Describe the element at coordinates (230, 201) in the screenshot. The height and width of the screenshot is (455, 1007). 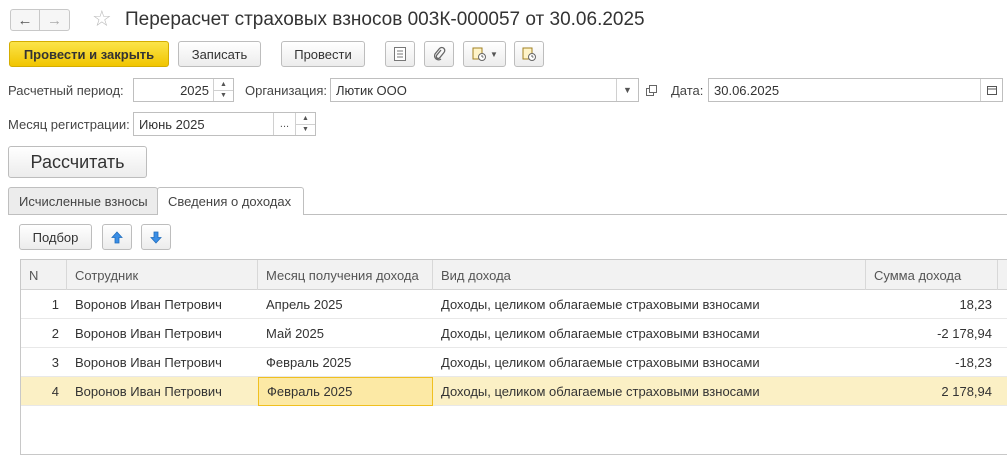
I see `tab-income-info: Сведения о доходах` at that location.